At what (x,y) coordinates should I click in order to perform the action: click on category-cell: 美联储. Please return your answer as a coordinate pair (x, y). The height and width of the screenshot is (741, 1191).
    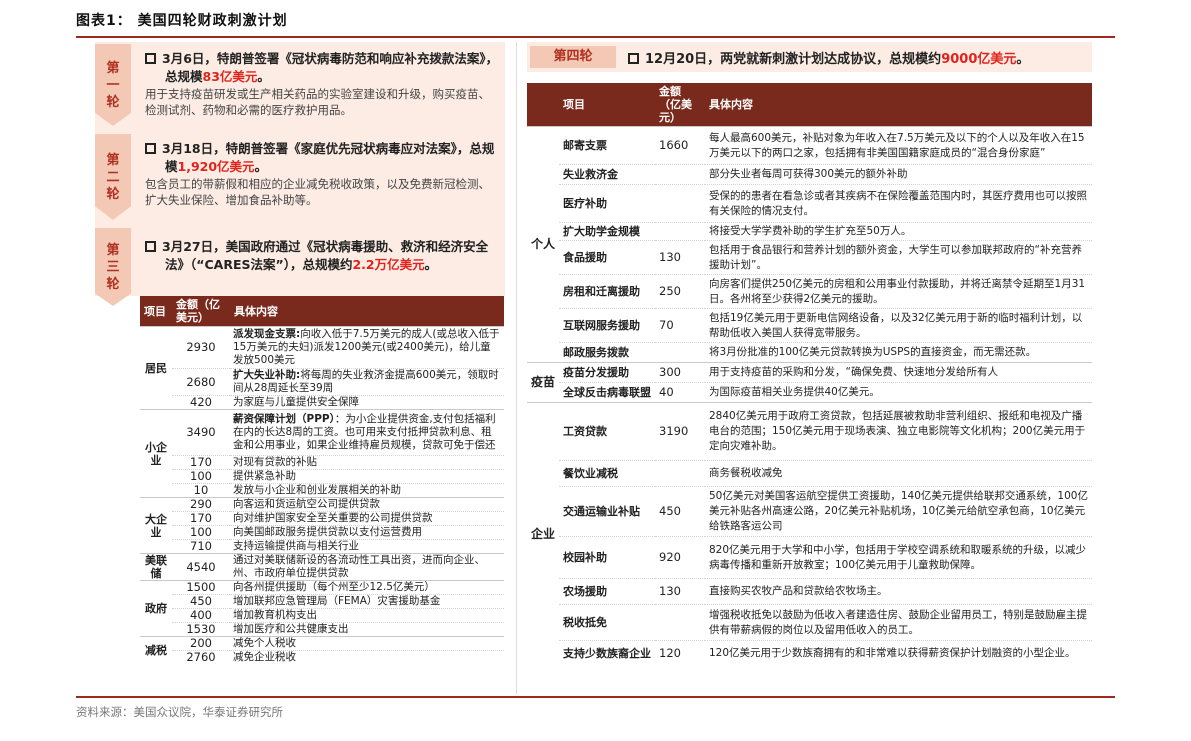
    Looking at the image, I should click on (156, 567).